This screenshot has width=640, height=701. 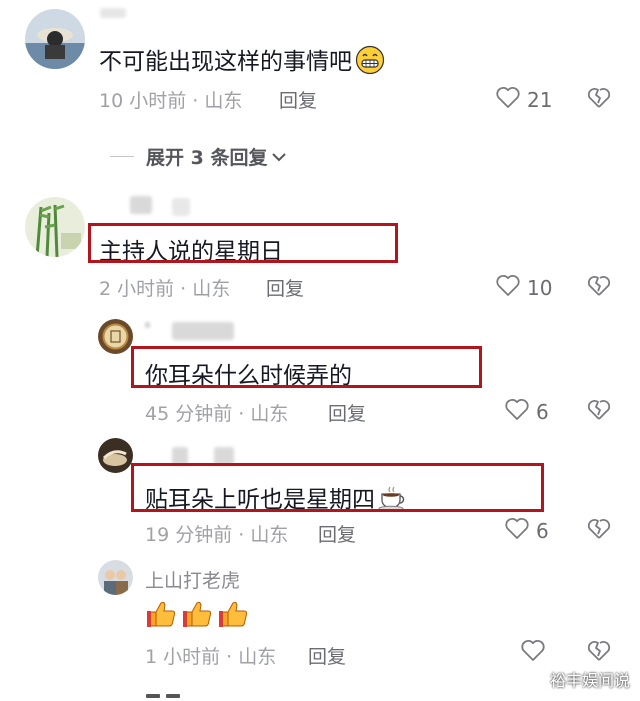 What do you see at coordinates (192, 579) in the screenshot?
I see `username: 上山打老虎` at bounding box center [192, 579].